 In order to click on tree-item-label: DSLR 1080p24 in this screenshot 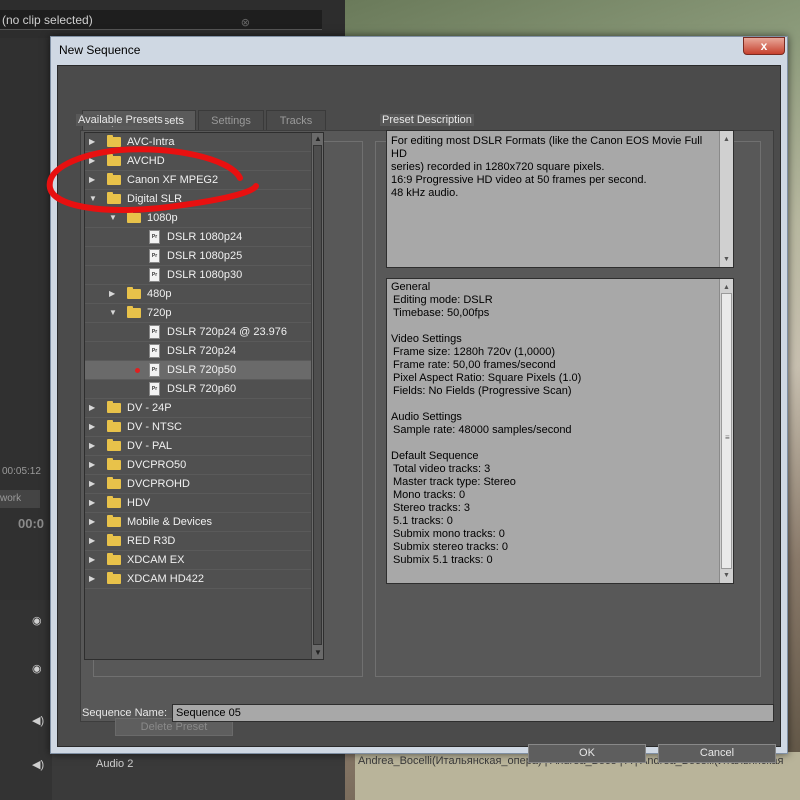, I will do `click(205, 237)`.